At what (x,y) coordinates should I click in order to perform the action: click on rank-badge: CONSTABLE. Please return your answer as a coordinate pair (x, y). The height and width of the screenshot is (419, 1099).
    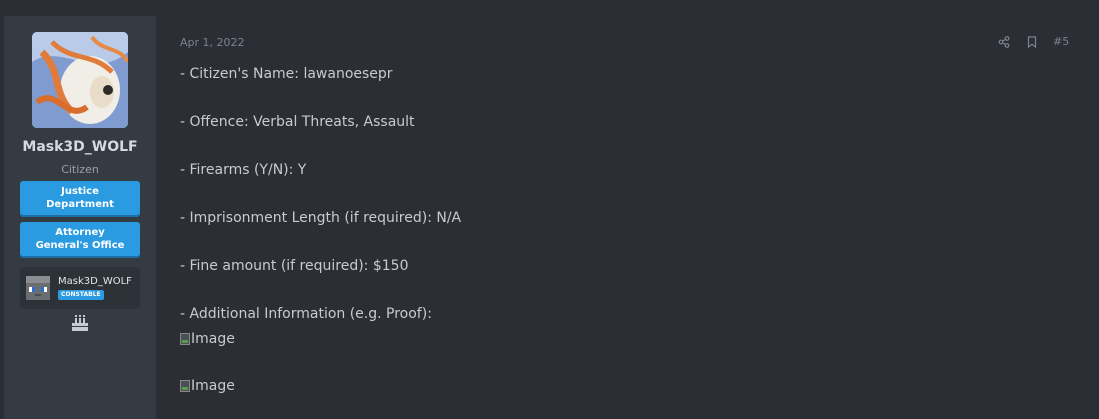
    Looking at the image, I should click on (81, 295).